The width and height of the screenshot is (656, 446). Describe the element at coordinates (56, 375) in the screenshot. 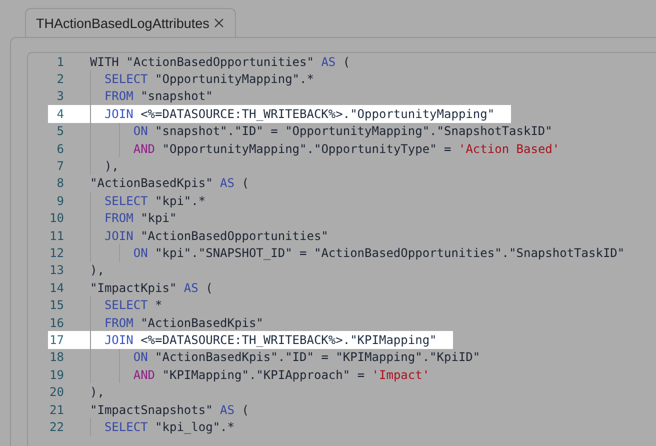

I see `line-number: 19` at that location.